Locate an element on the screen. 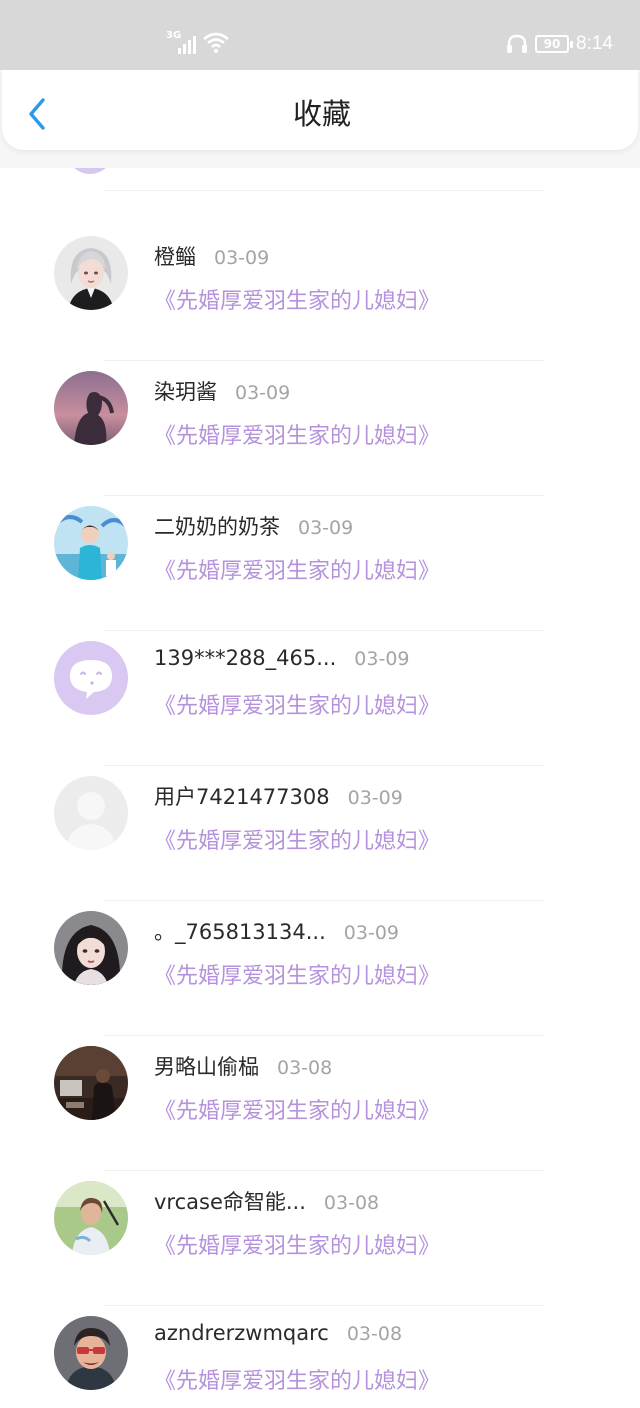 The image size is (640, 1408). name-row: azndrerzwmqarc 03-08 is located at coordinates (278, 1333).